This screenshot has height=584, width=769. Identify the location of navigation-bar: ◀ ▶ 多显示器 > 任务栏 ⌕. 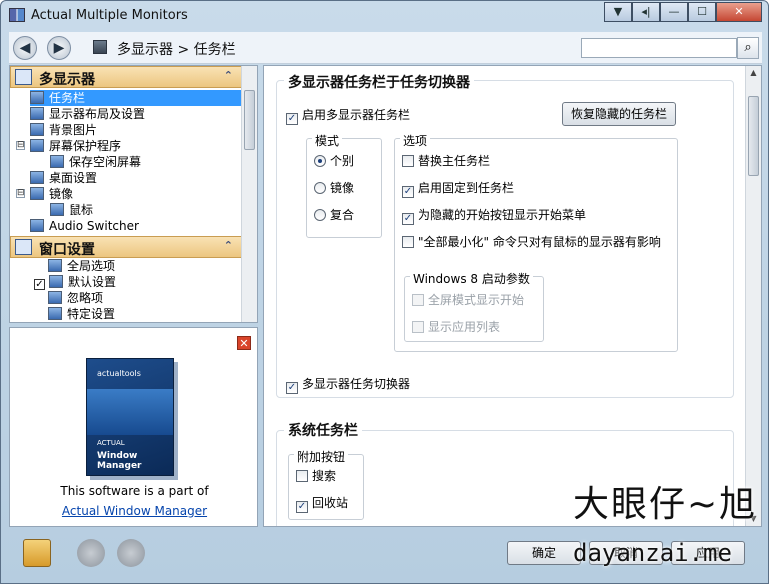
(385, 48).